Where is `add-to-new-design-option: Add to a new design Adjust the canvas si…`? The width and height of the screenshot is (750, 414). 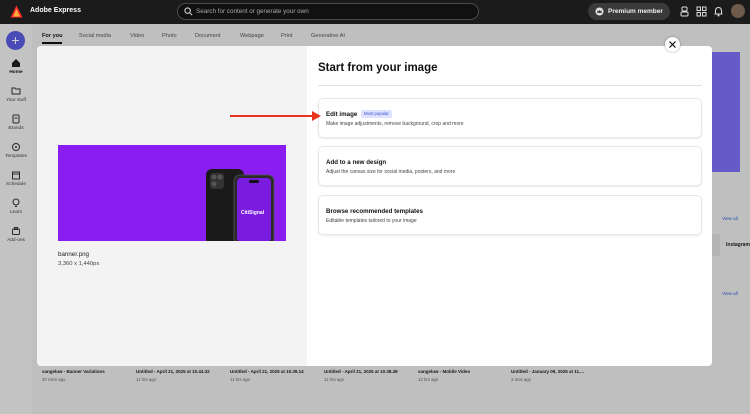 add-to-new-design-option: Add to a new design Adjust the canvas si… is located at coordinates (510, 166).